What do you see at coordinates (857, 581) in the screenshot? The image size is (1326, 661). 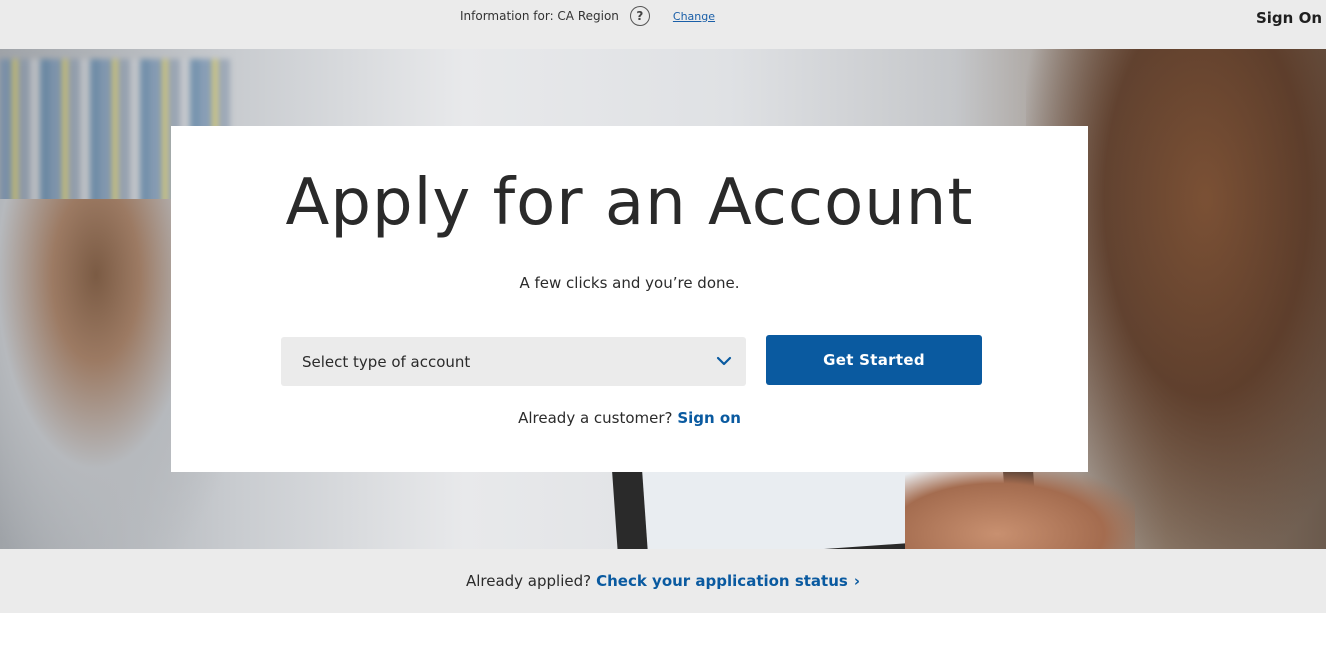 I see `chevron-right-icon: ›` at bounding box center [857, 581].